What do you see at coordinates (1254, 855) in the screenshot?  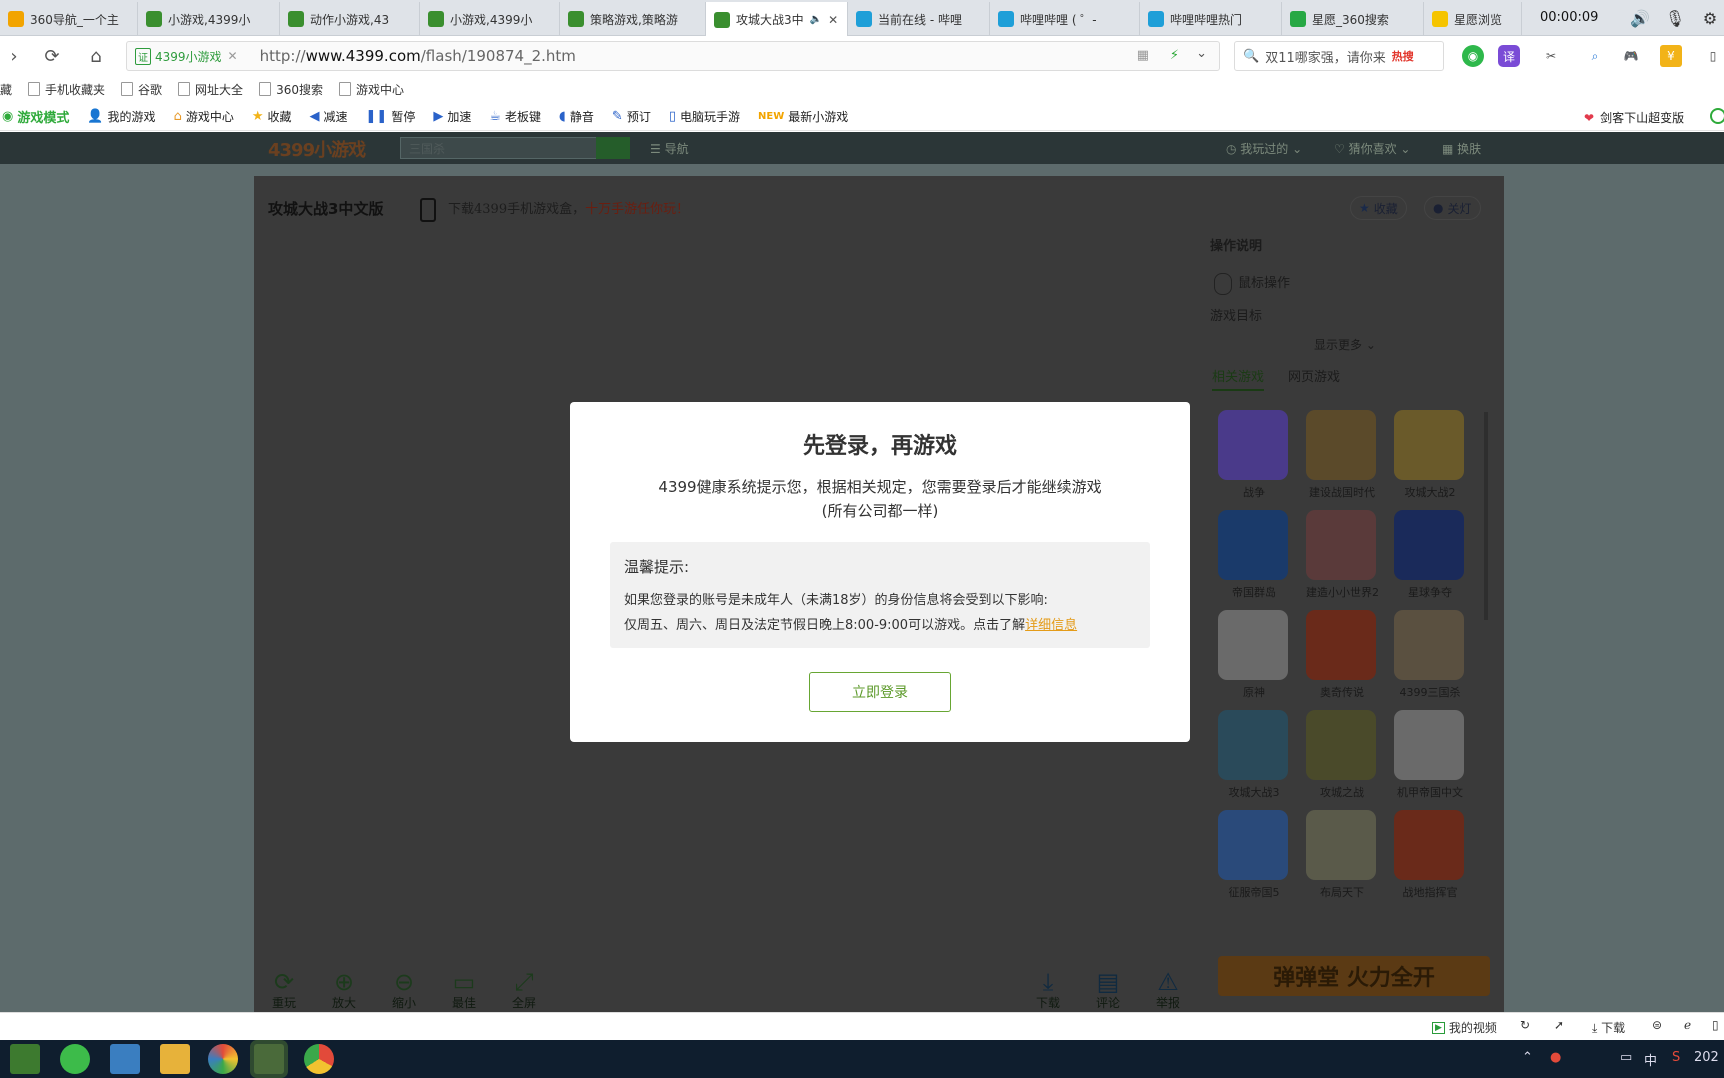 I see `related-game-item: 征服帝国5` at bounding box center [1254, 855].